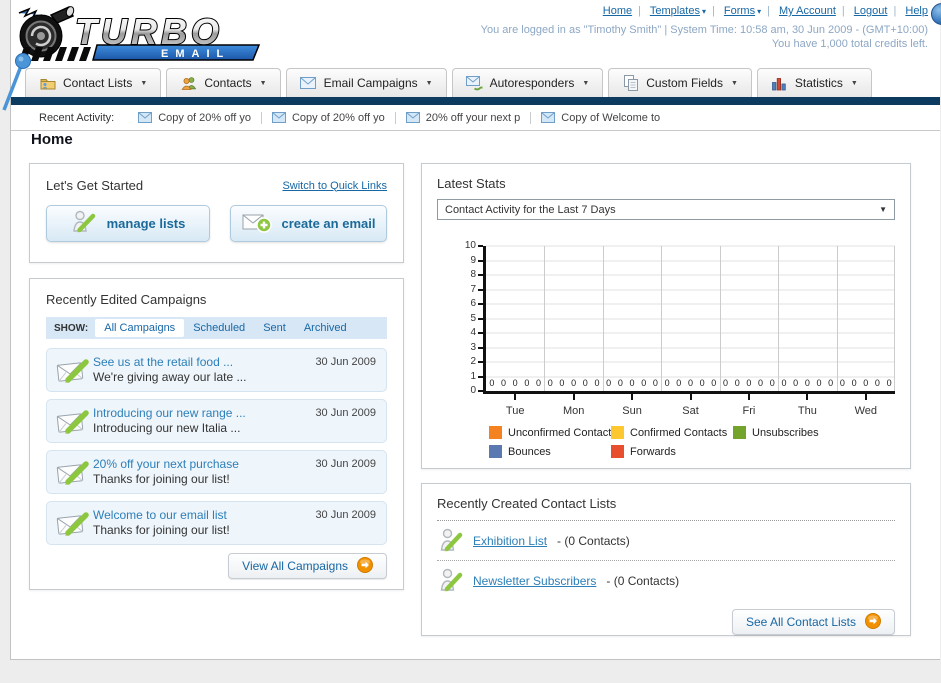 The width and height of the screenshot is (941, 683). Describe the element at coordinates (126, 299) in the screenshot. I see `campaigns-panel-title: Recently Edited Campaigns` at that location.